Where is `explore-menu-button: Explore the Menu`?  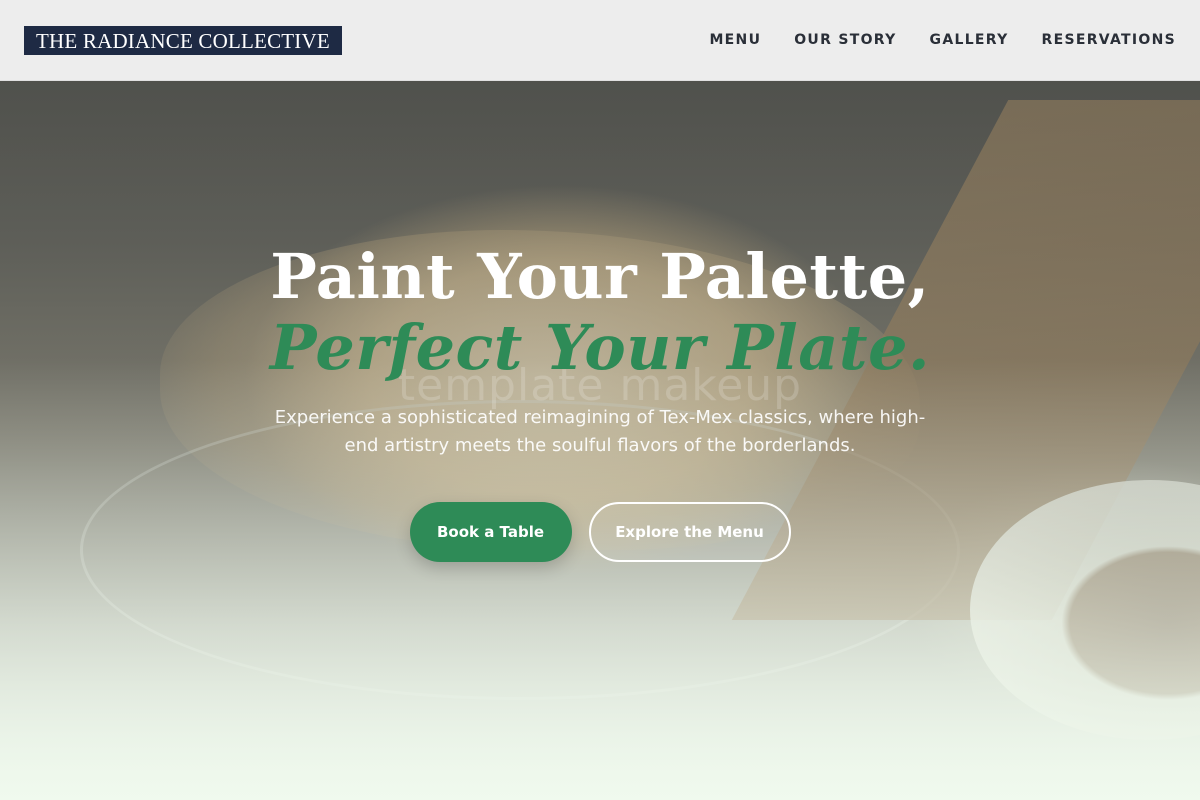
explore-menu-button: Explore the Menu is located at coordinates (689, 532).